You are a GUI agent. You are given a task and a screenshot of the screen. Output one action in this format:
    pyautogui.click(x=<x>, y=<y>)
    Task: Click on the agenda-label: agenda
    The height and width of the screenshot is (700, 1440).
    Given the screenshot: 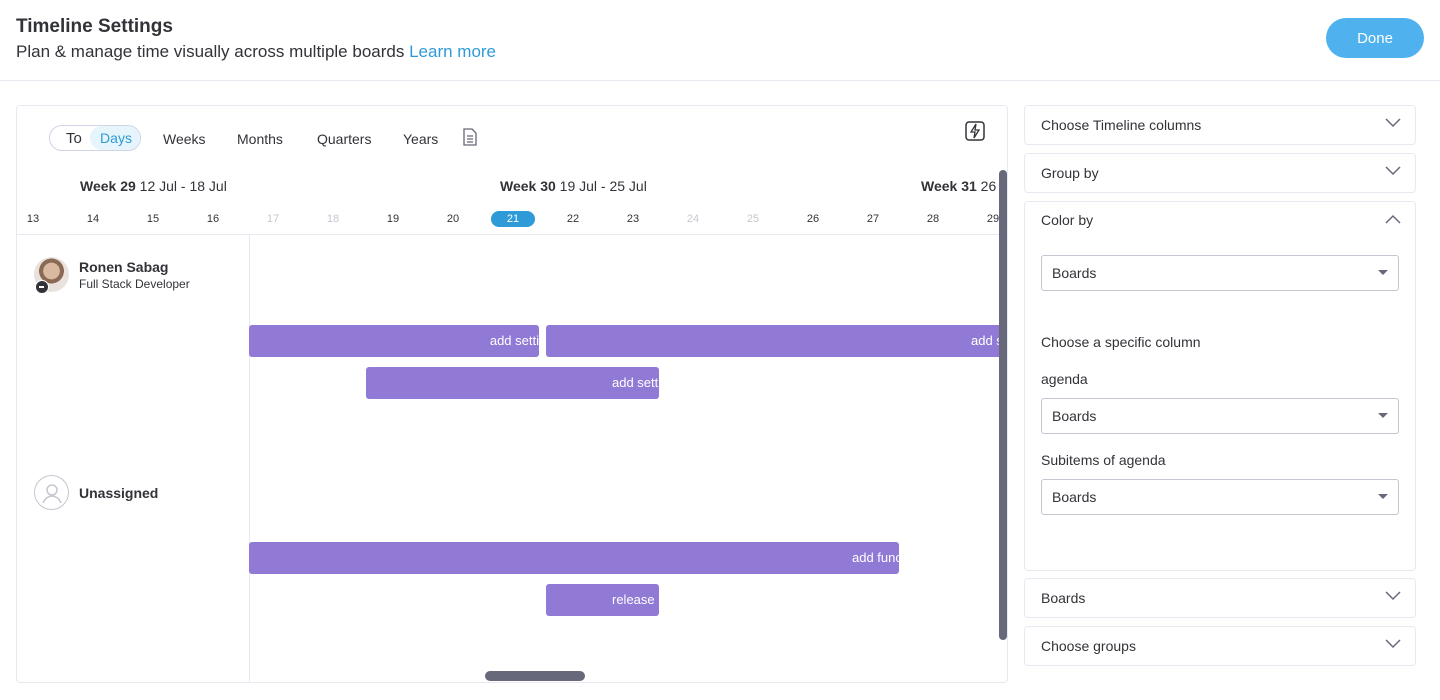 What is the action you would take?
    pyautogui.click(x=1064, y=379)
    